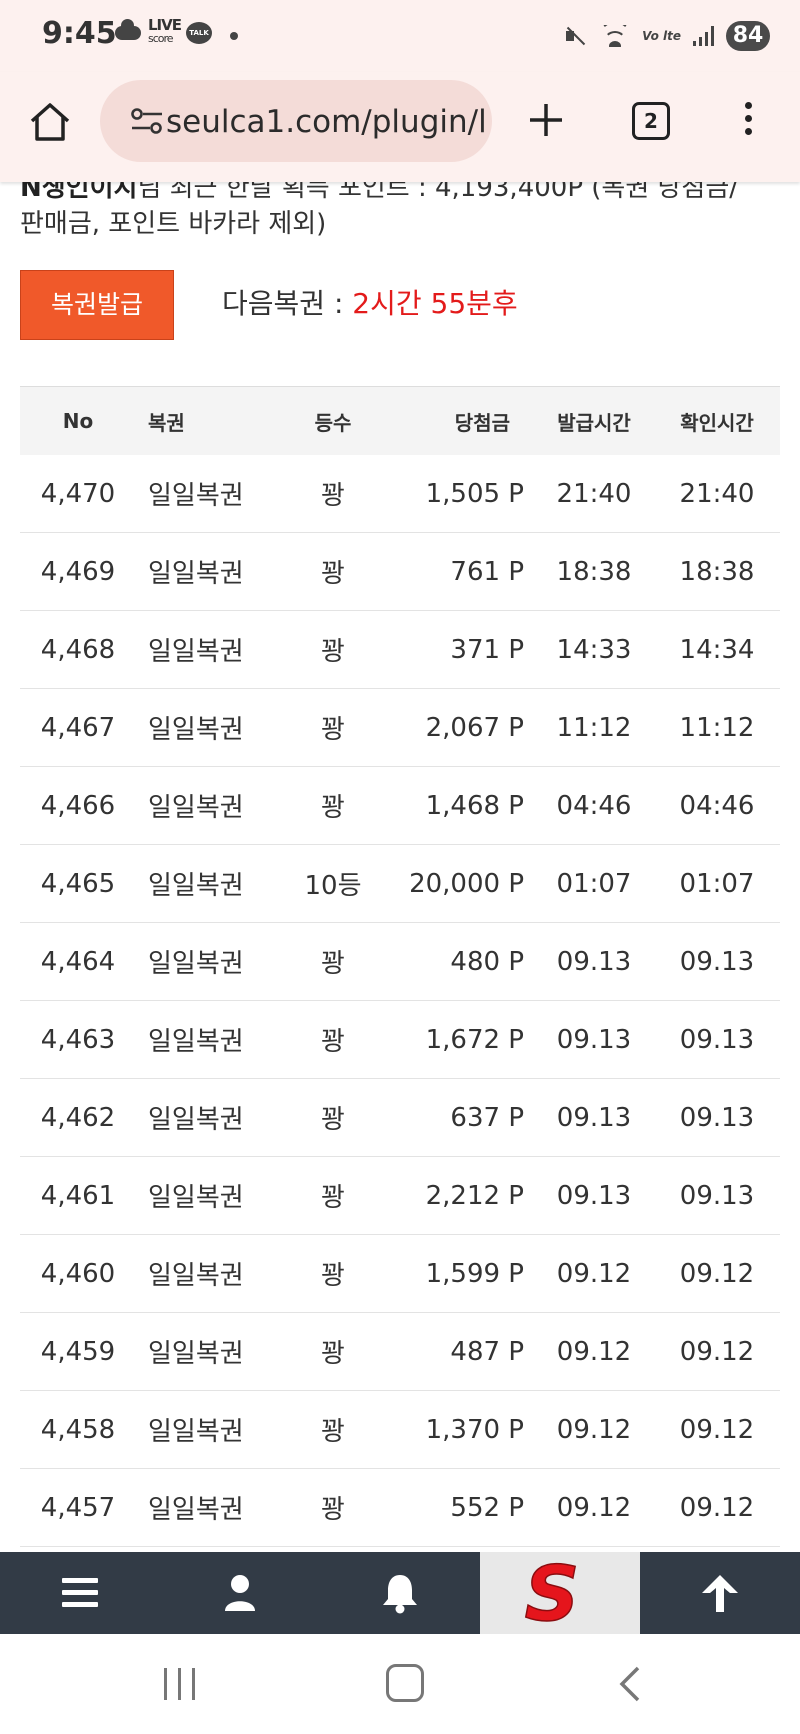  What do you see at coordinates (456, 571) in the screenshot?
I see `cell-prize: 761 P` at bounding box center [456, 571].